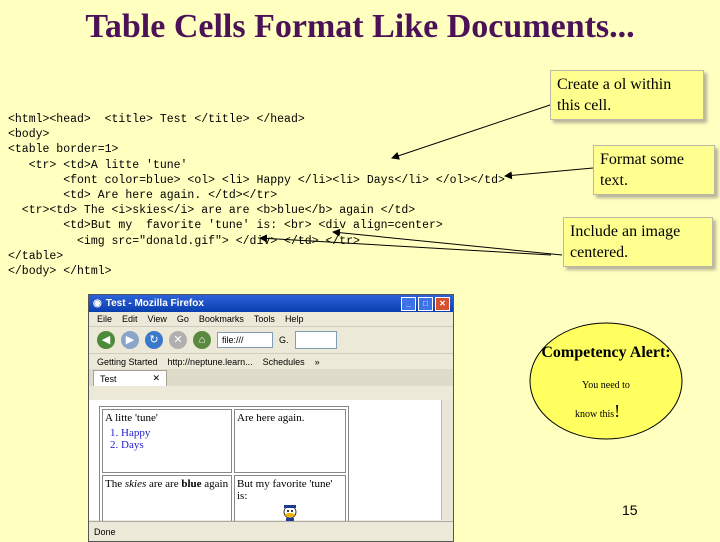 This screenshot has width=720, height=542. Describe the element at coordinates (164, 484) in the screenshot. I see `cell-text: are are` at that location.